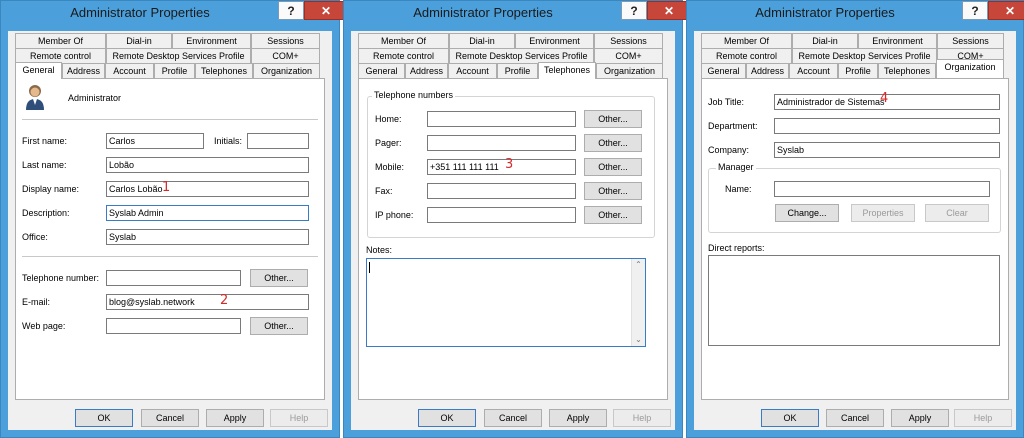  What do you see at coordinates (501, 215) in the screenshot?
I see `ipphone-field` at bounding box center [501, 215].